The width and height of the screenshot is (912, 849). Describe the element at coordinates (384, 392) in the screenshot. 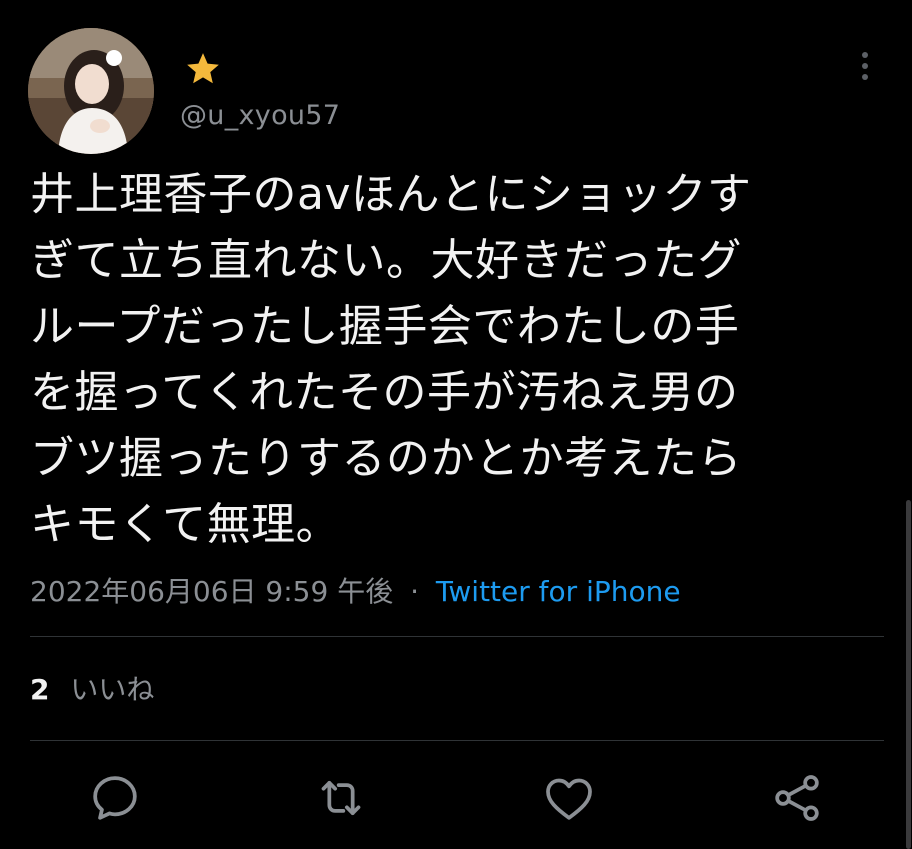

I see `tweet-text-line: を握ってくれたその手が汚ねえ男の` at that location.